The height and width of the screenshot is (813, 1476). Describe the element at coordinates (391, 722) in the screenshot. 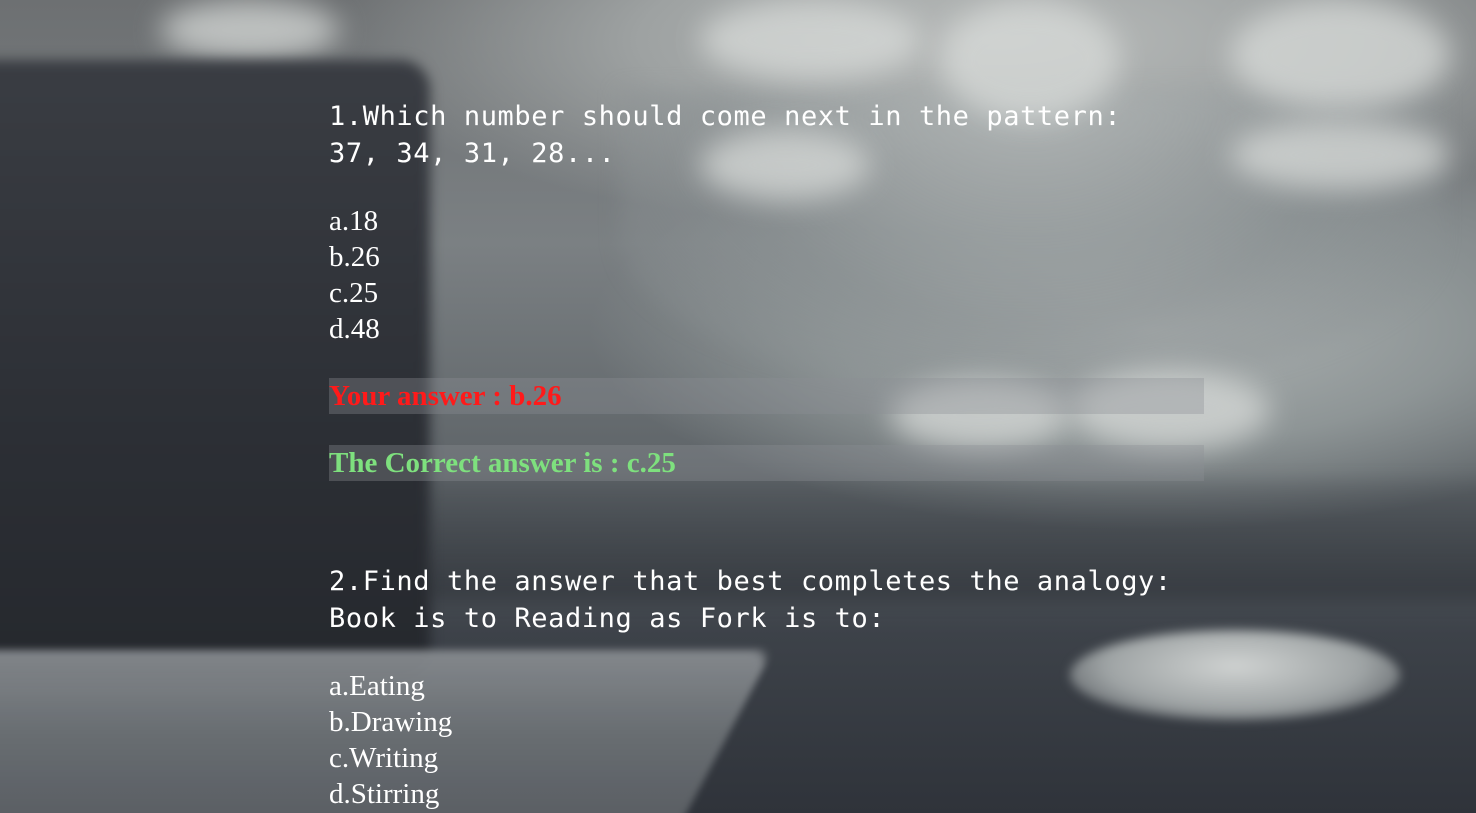

I see `option-item: b.Drawing` at that location.